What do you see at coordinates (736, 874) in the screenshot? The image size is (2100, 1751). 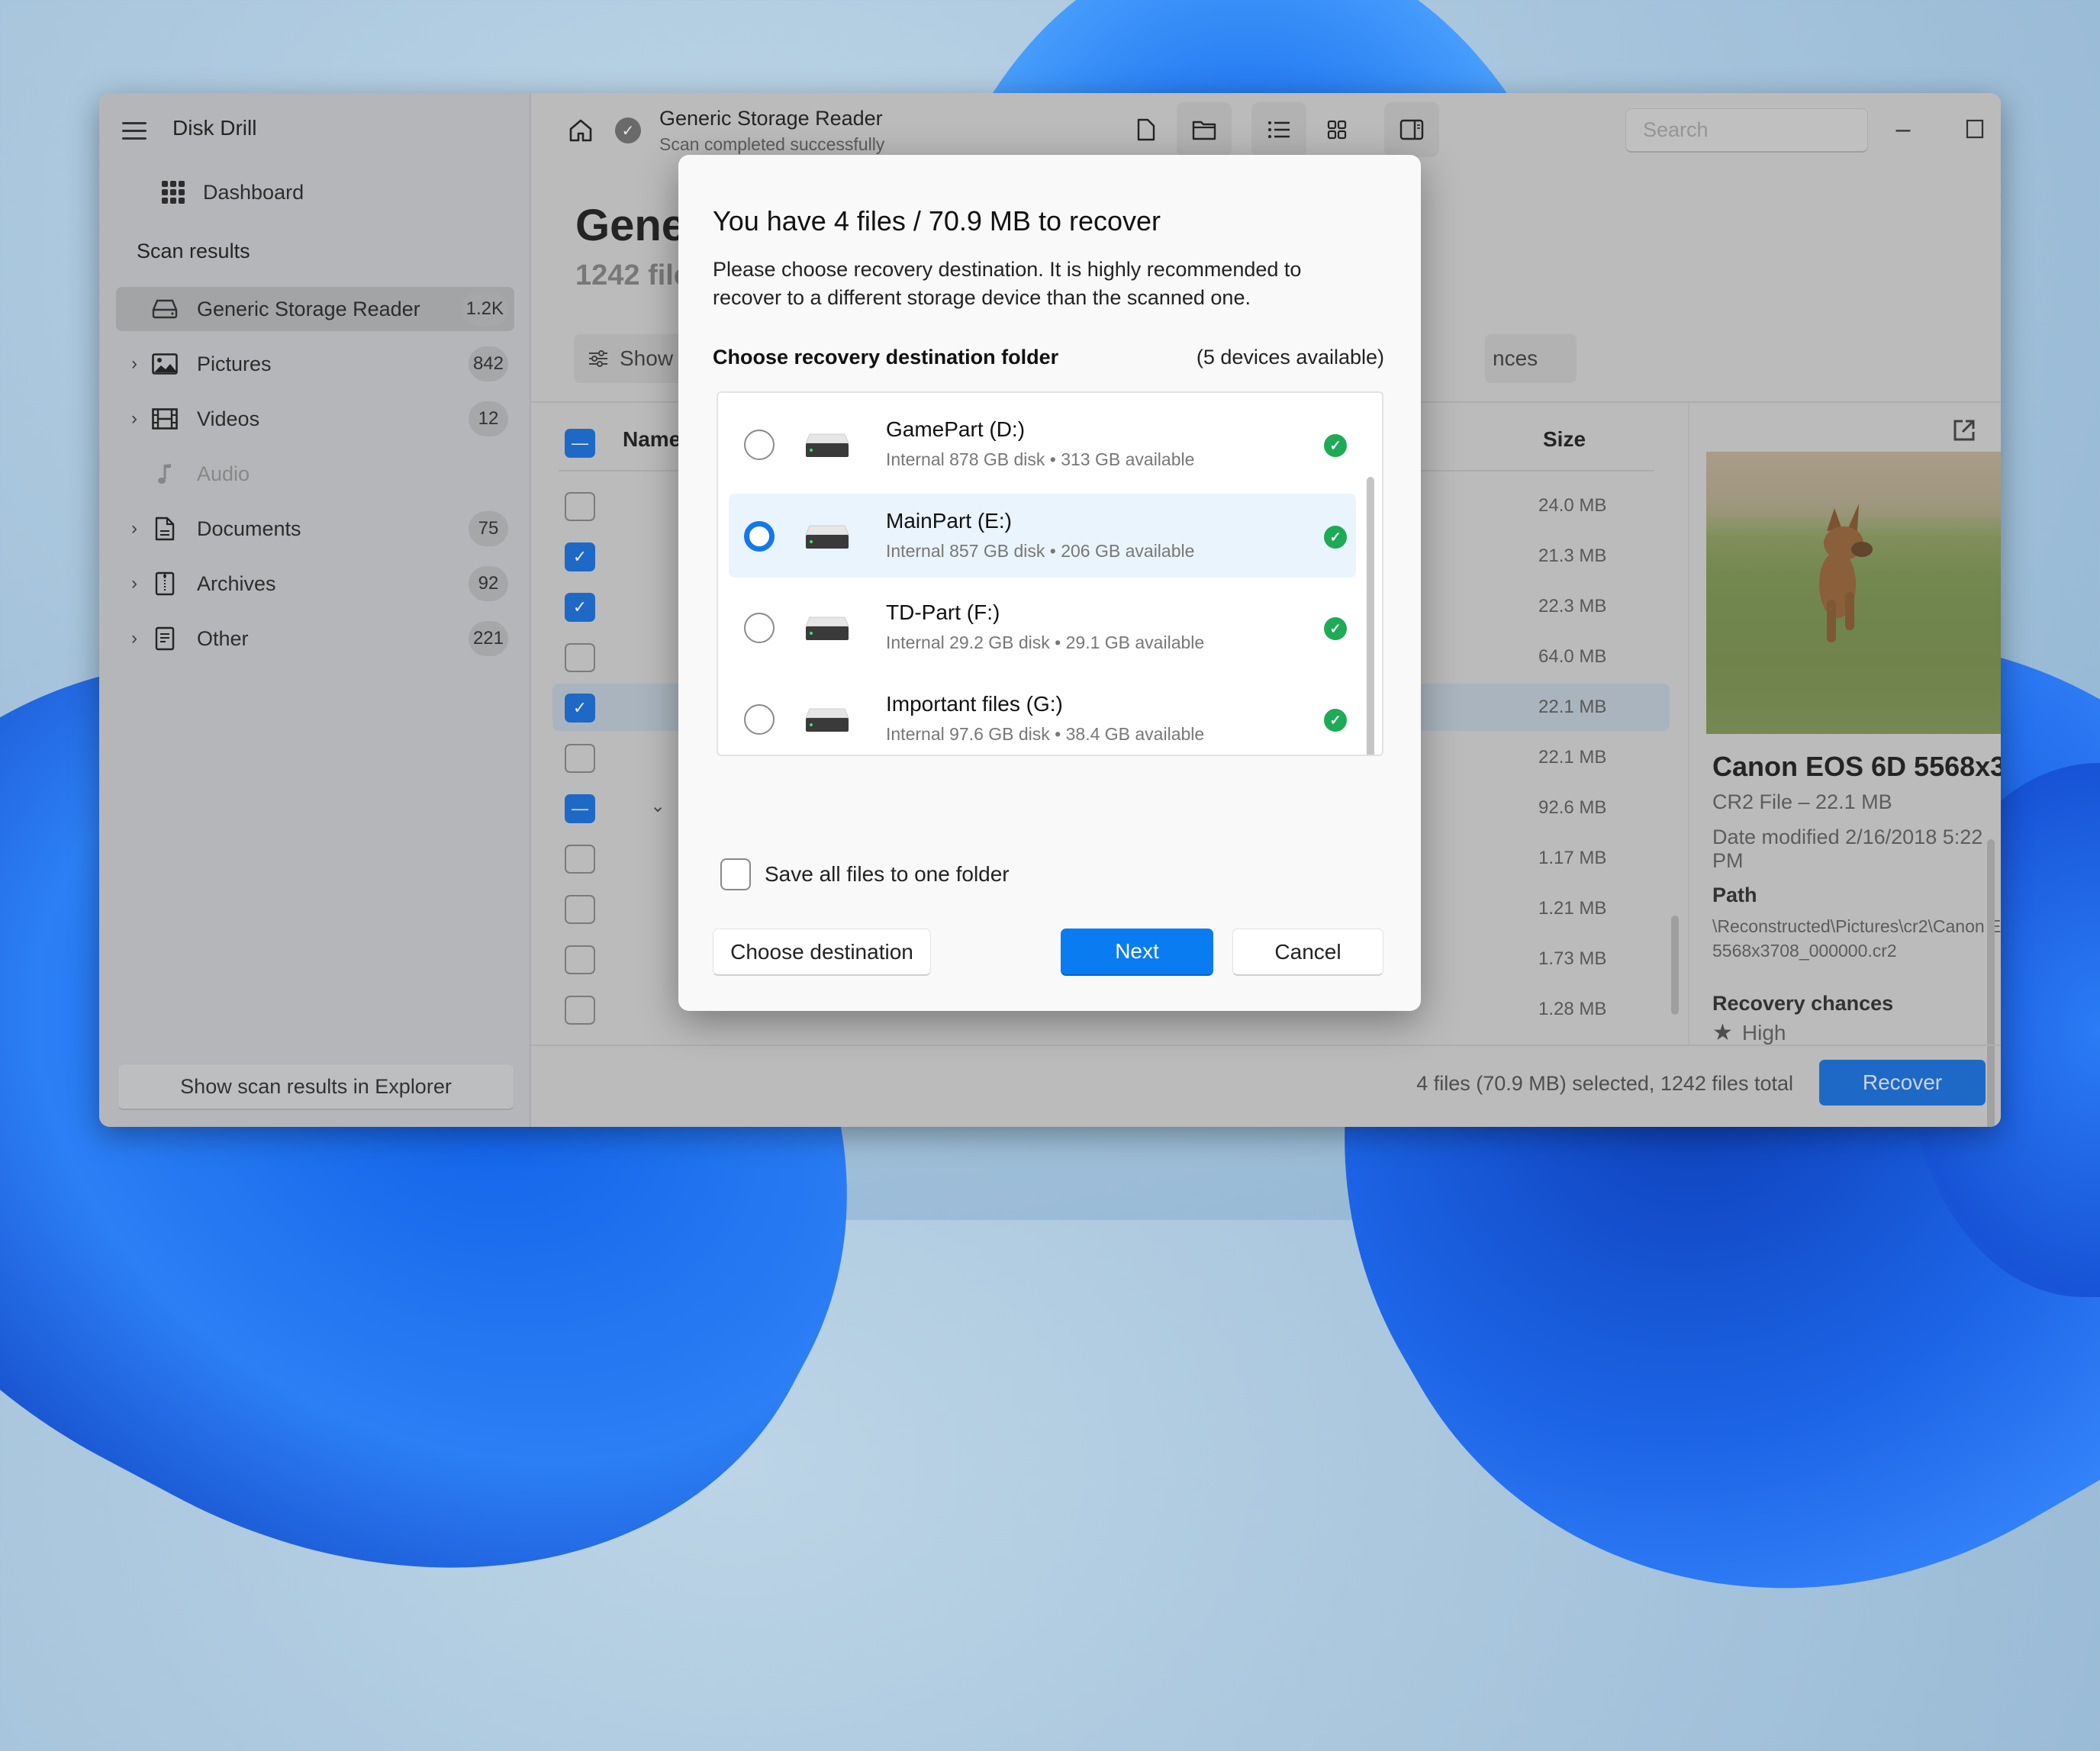 I see `save-to-one-folder-checkbox` at bounding box center [736, 874].